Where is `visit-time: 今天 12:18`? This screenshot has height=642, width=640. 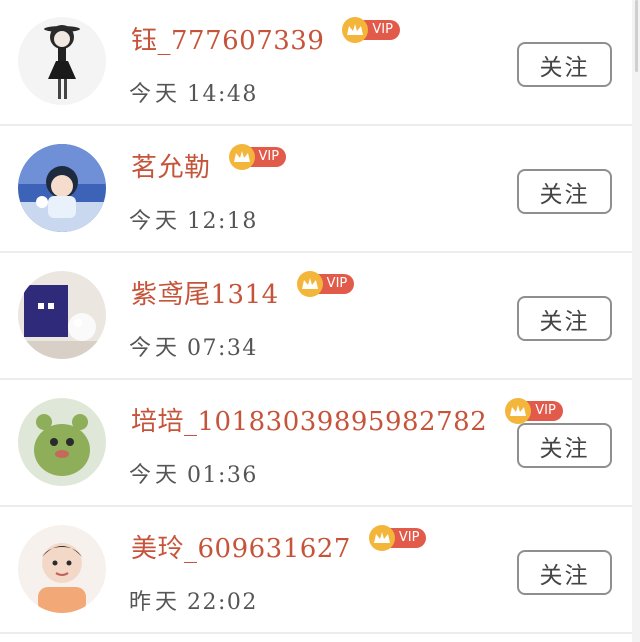
visit-time: 今天 12:18 is located at coordinates (193, 219).